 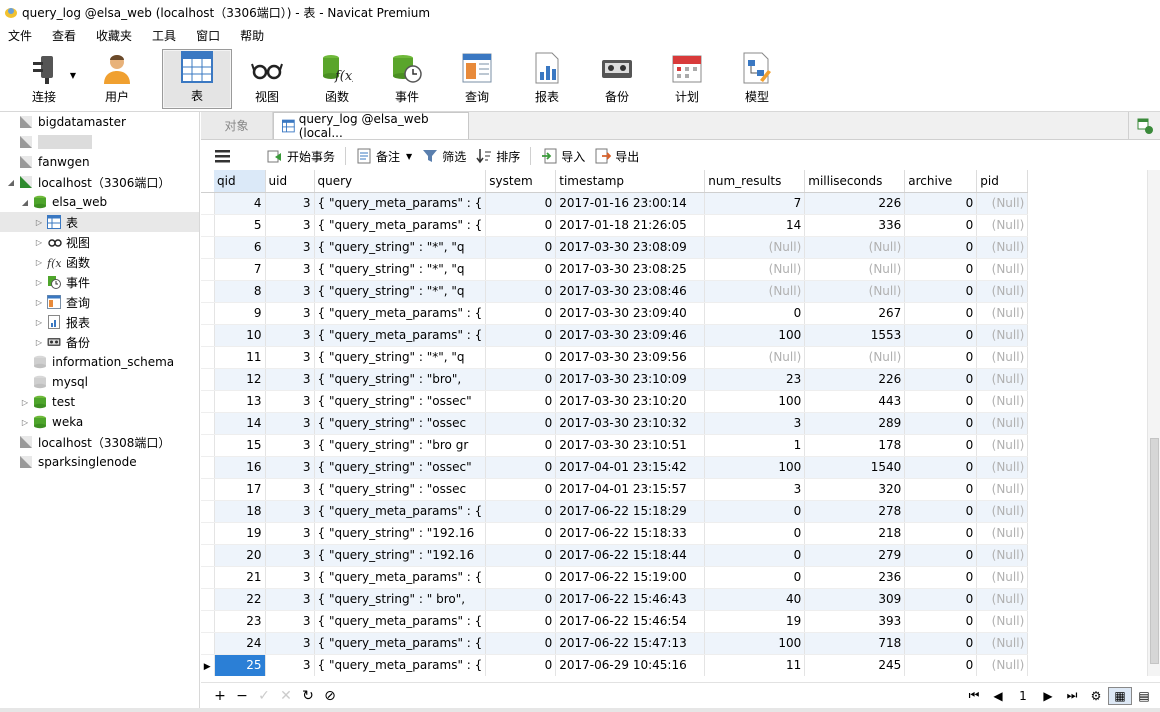 What do you see at coordinates (630, 401) in the screenshot?
I see `cell-timestamp: 2017-03-30 23:10:20` at bounding box center [630, 401].